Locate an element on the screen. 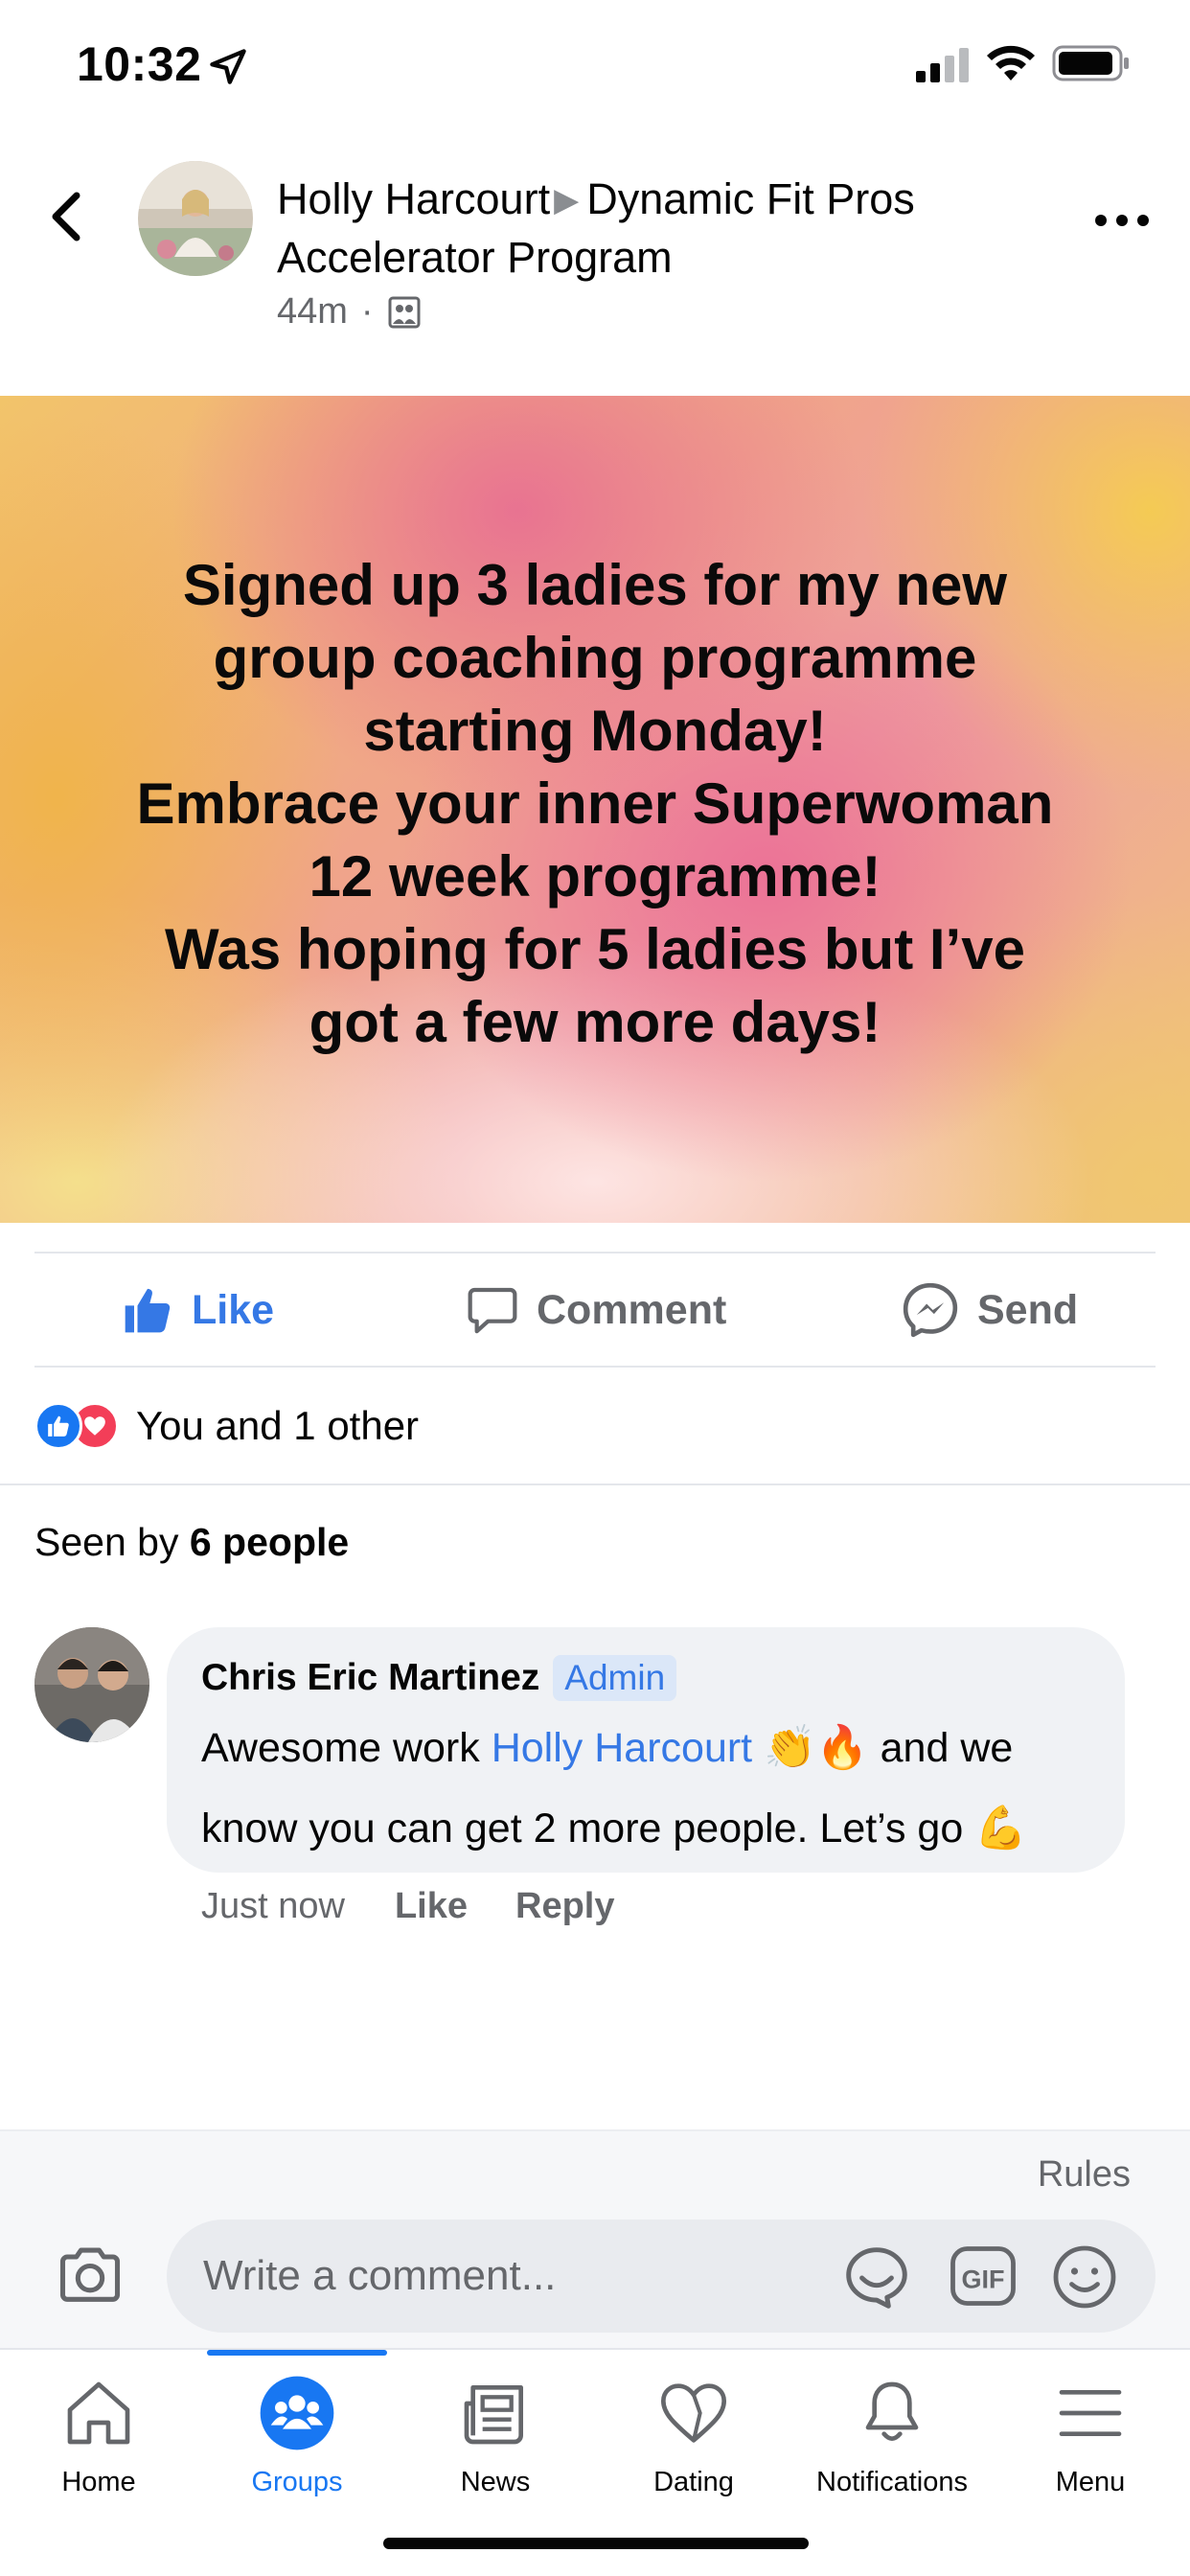 This screenshot has height=2576, width=1190. tab-label: Notifications is located at coordinates (892, 2482).